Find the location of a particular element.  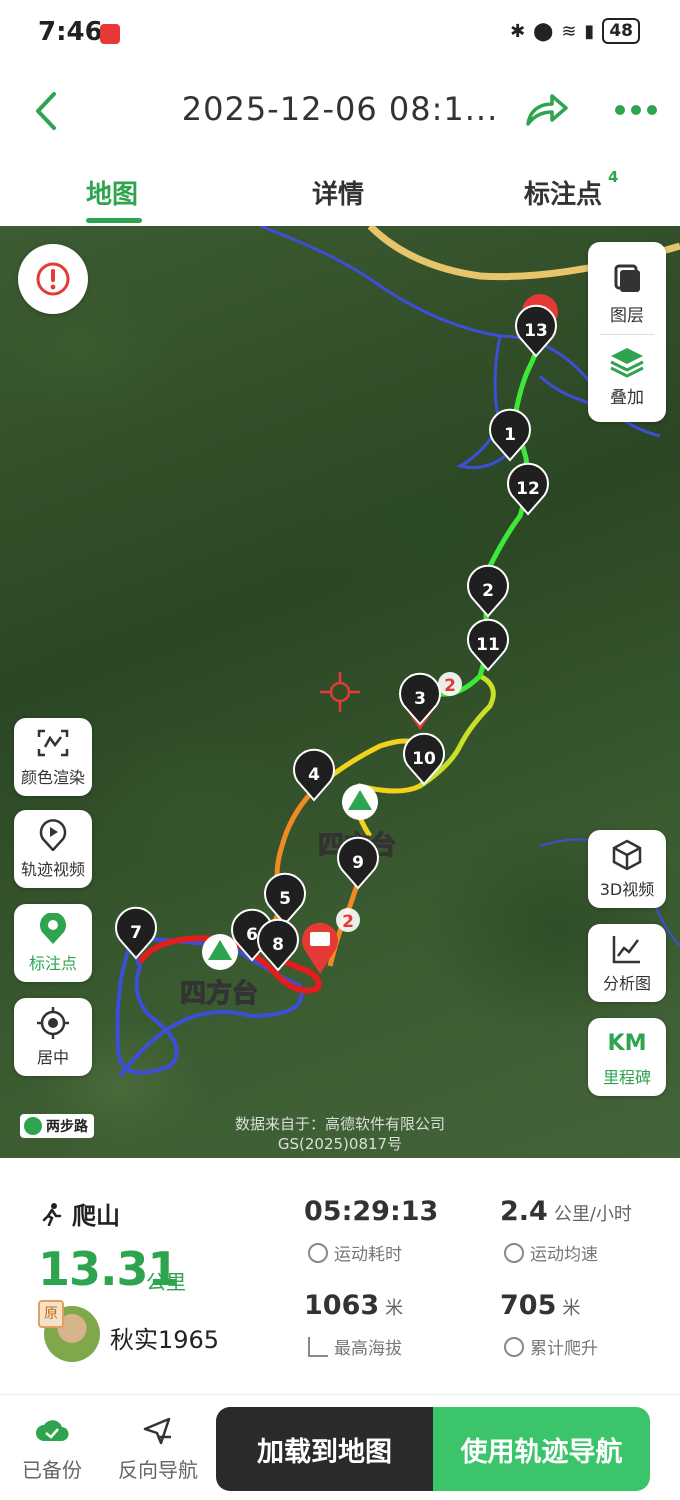

photo-marker-icon is located at coordinates (320, 948).